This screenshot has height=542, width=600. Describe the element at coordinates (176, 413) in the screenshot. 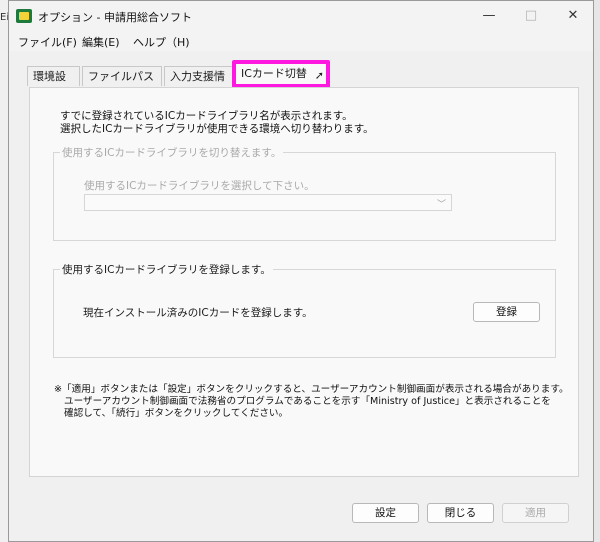

I see `note-line: 確認して、「続行」ボタンをクリックしてください。` at that location.